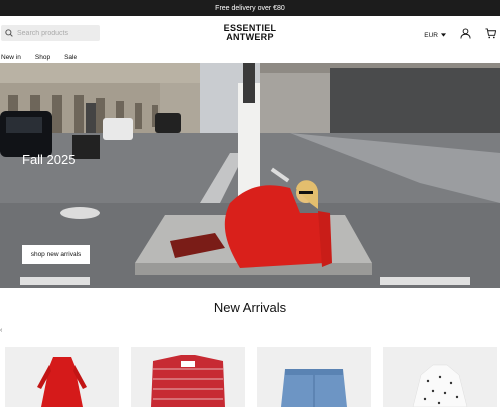  What do you see at coordinates (250, 57) in the screenshot?
I see `main-nav: New in Shop Sale` at bounding box center [250, 57].